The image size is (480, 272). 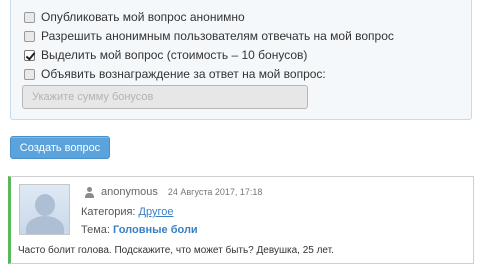 I want to click on allow-anonymous-answers-checkbox, so click(x=29, y=36).